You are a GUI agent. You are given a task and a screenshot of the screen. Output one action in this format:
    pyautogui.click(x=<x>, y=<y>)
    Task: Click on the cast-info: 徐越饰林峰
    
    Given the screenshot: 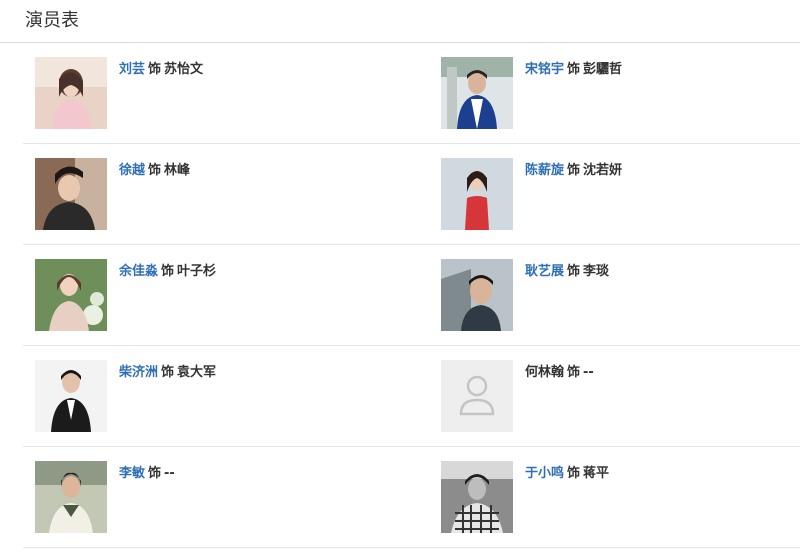 What is the action you would take?
    pyautogui.click(x=154, y=171)
    